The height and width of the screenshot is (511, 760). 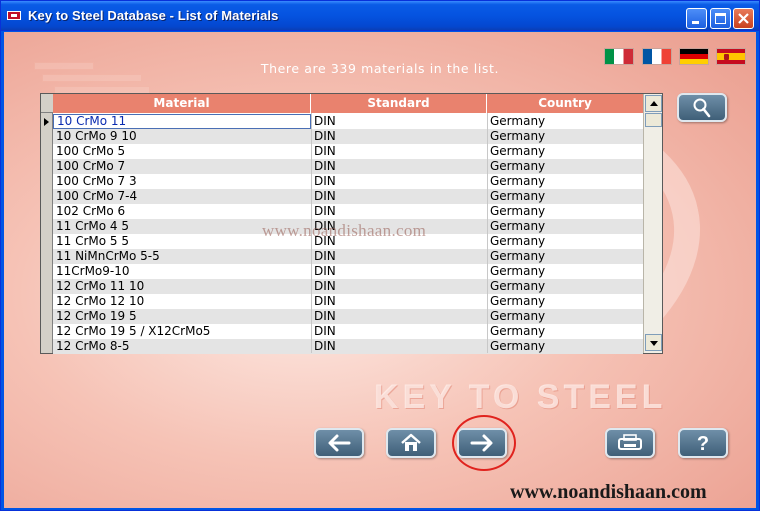 I want to click on france-flag-icon, so click(x=657, y=56).